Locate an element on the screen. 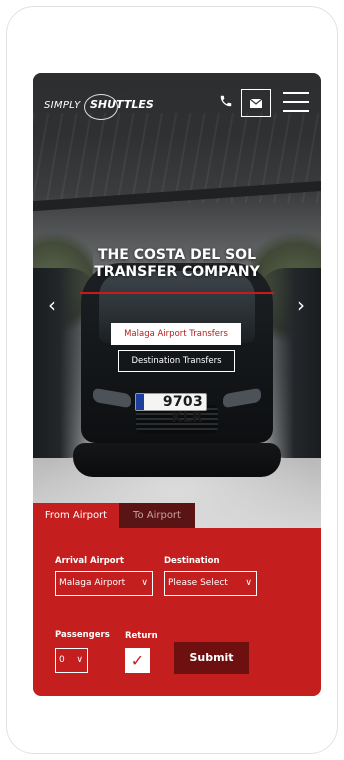 The image size is (344, 760). destination-transfers-button: Destination Transfers is located at coordinates (176, 361).